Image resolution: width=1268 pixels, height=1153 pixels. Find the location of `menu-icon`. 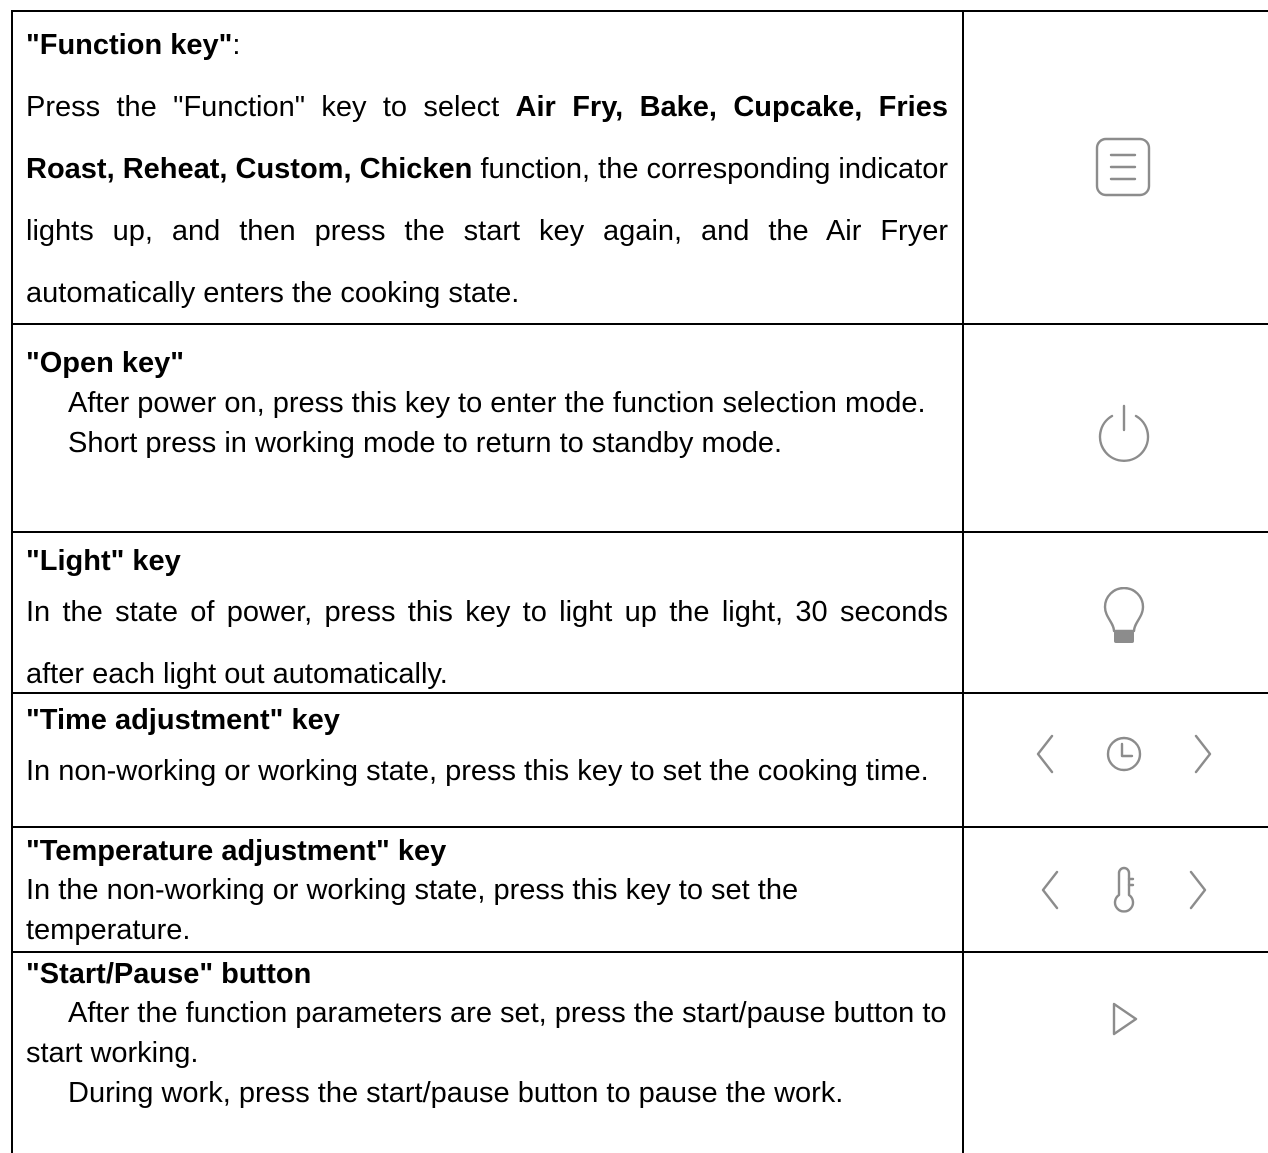

menu-icon is located at coordinates (1124, 168).